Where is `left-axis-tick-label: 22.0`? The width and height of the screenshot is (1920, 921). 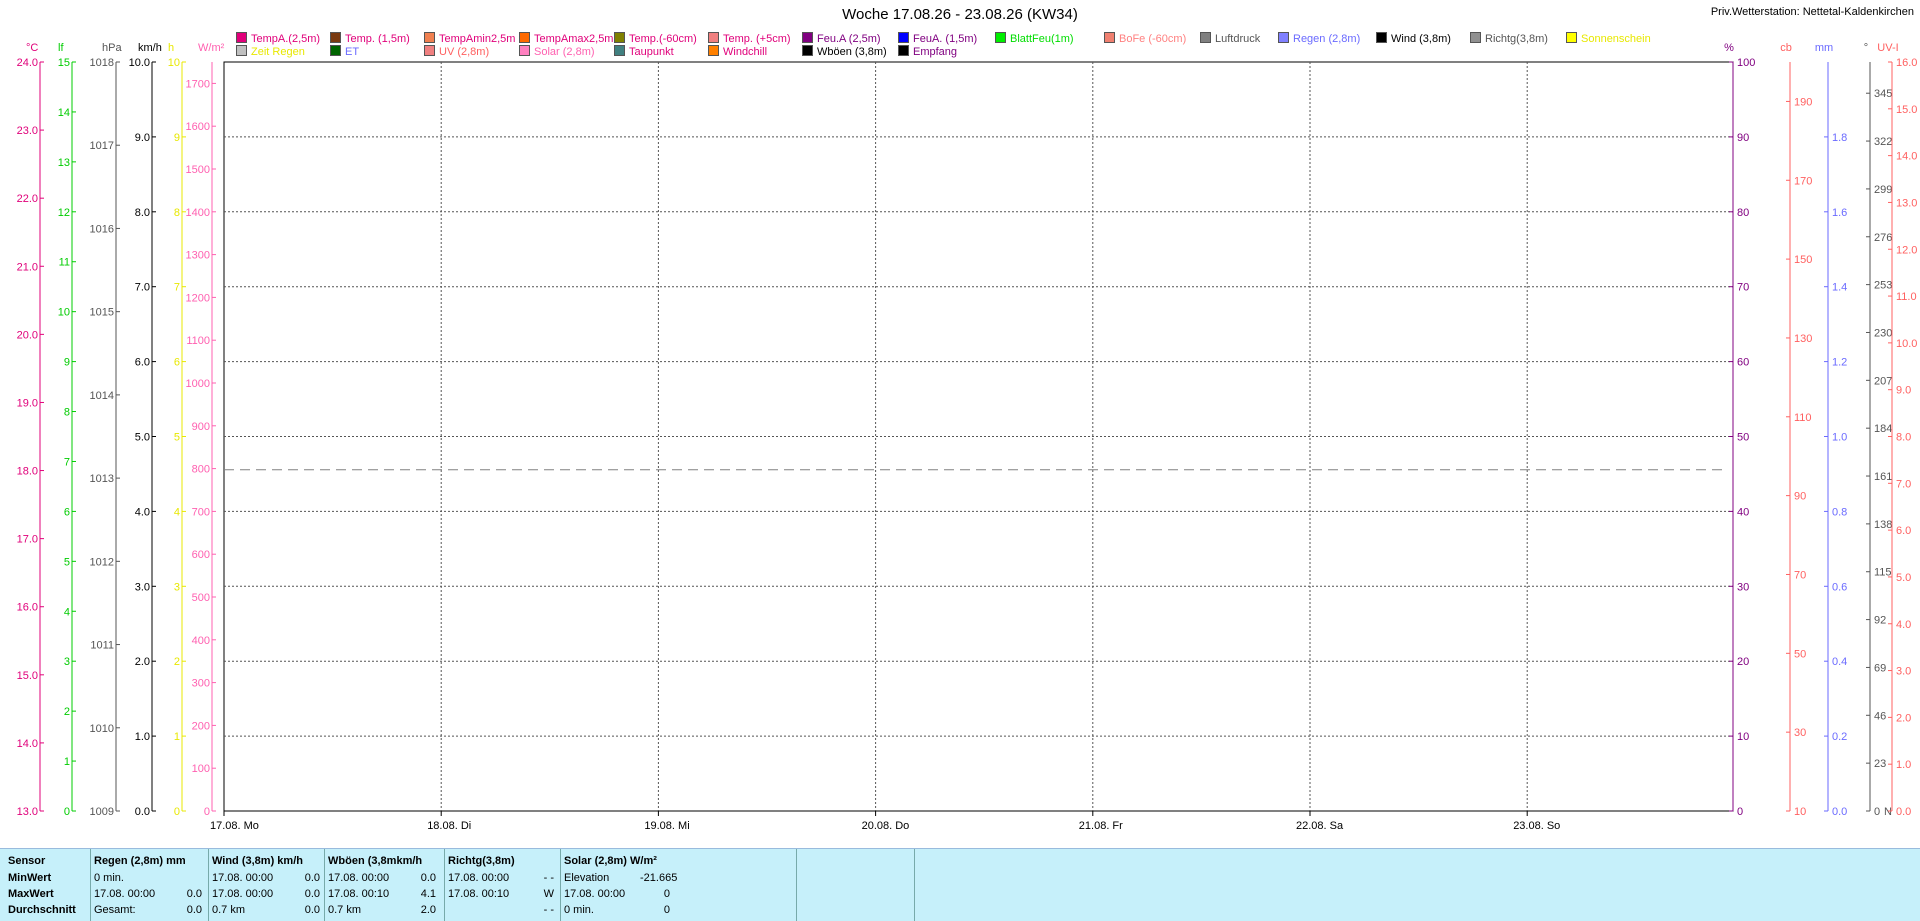
left-axis-tick-label: 22.0 is located at coordinates (27, 199).